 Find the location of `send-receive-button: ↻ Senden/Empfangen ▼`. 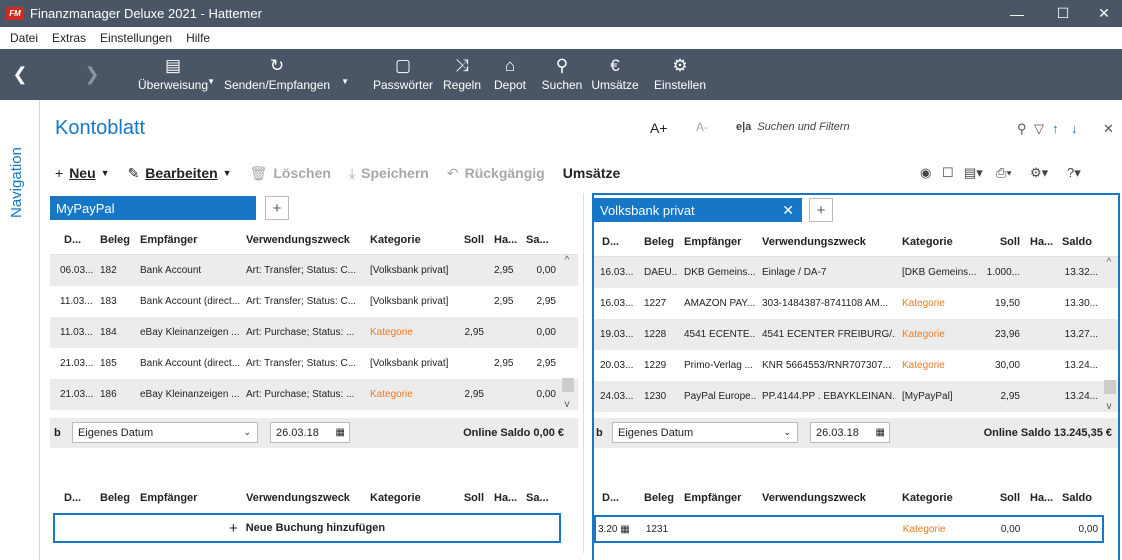

send-receive-button: ↻ Senden/Empfangen ▼ is located at coordinates (284, 74).